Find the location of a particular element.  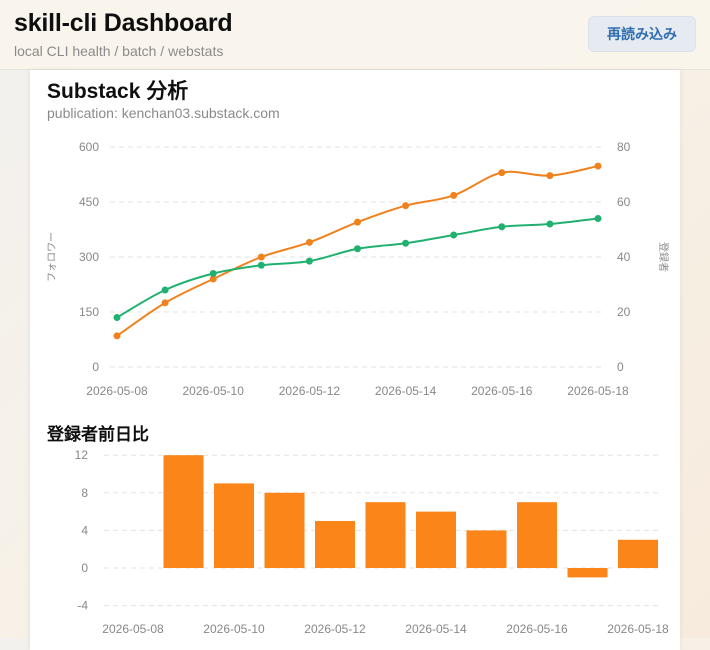

y-left-tick-label: 300 is located at coordinates (89, 257).